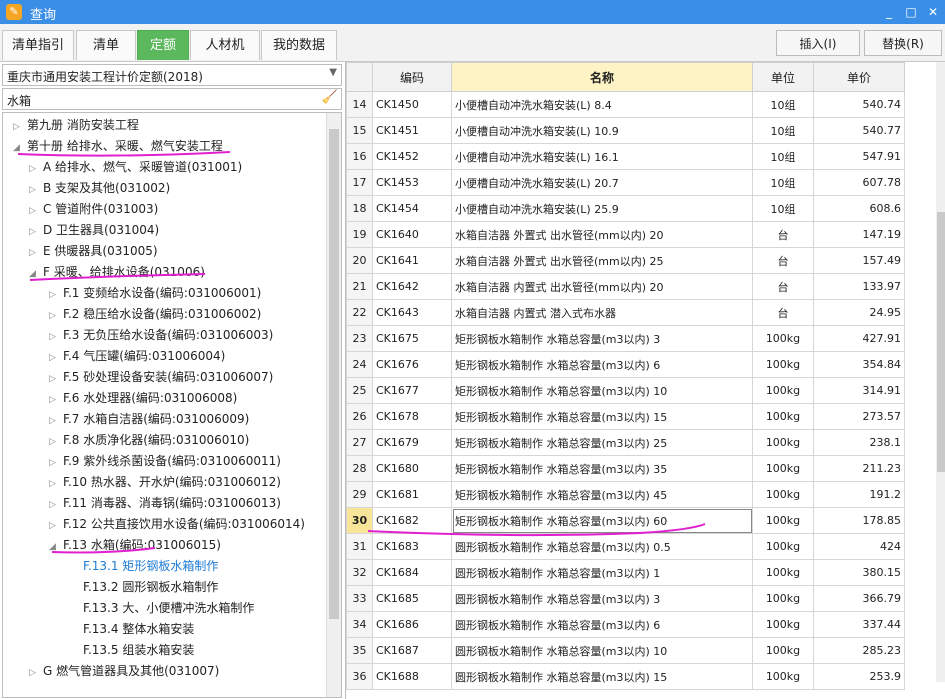  I want to click on search-input: 水箱 🧹, so click(172, 99).